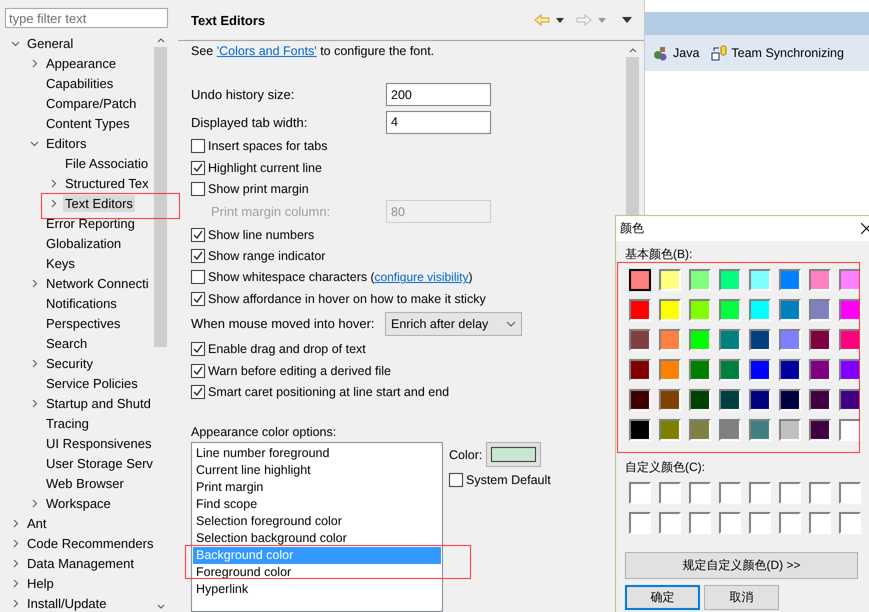 This screenshot has width=869, height=612. I want to click on perspective-button: Java, so click(676, 53).